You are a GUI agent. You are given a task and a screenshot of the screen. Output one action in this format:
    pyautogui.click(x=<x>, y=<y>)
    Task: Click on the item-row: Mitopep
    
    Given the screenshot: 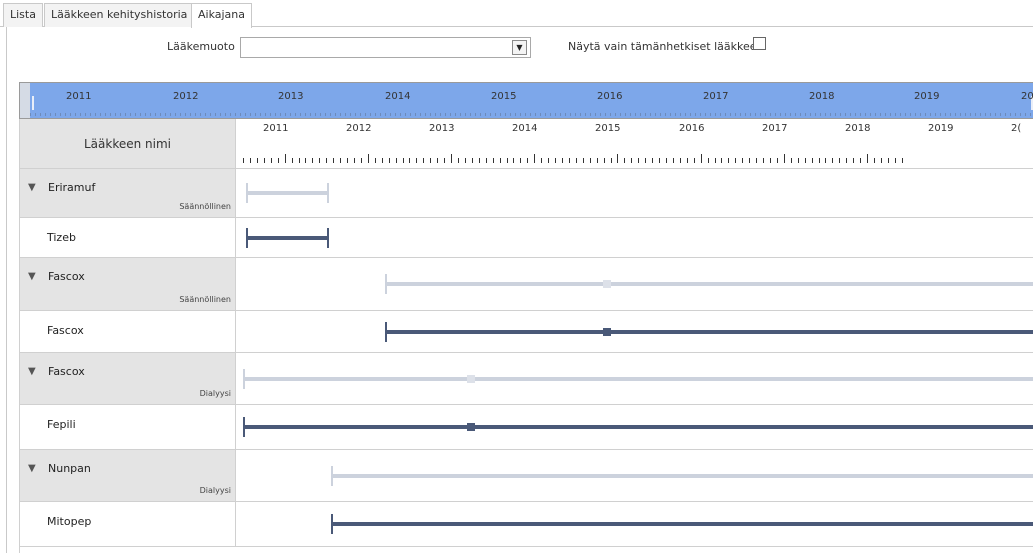 What is the action you would take?
    pyautogui.click(x=526, y=524)
    